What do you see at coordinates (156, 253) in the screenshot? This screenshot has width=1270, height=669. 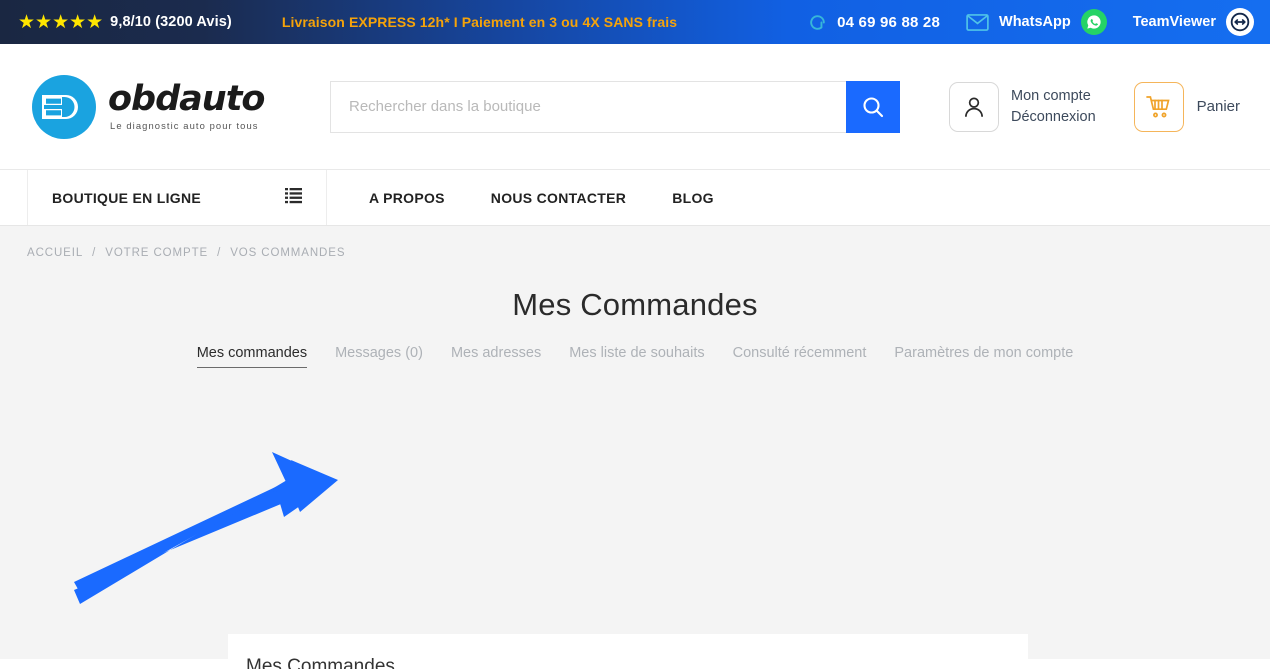 I see `breadcrumb-item-votre-compte: VOTRE COMPTE` at bounding box center [156, 253].